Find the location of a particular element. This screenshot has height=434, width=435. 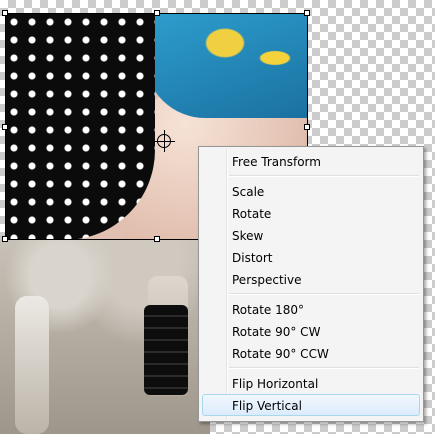

menu-item-perspective: Perspective is located at coordinates (311, 279).